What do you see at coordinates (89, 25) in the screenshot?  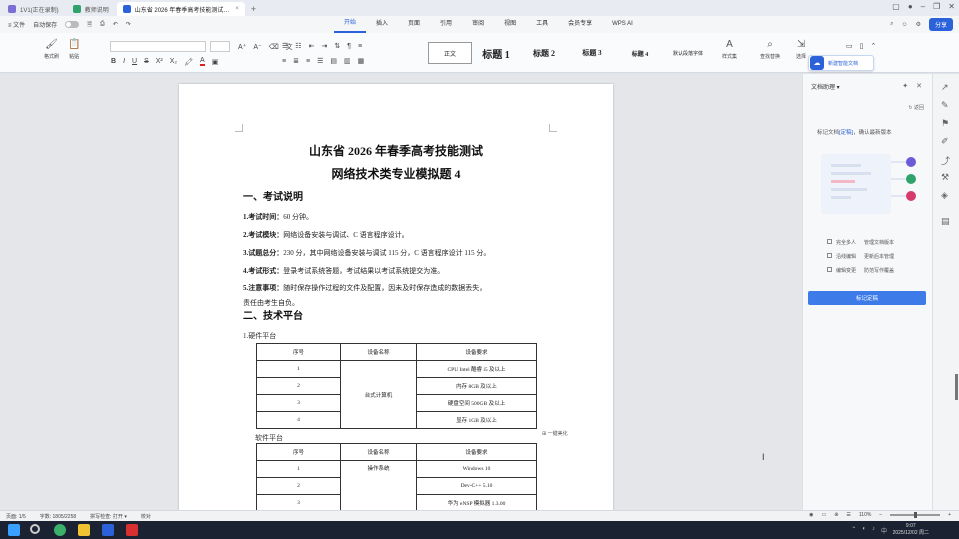 I see `save-icon: 🗎` at bounding box center [89, 25].